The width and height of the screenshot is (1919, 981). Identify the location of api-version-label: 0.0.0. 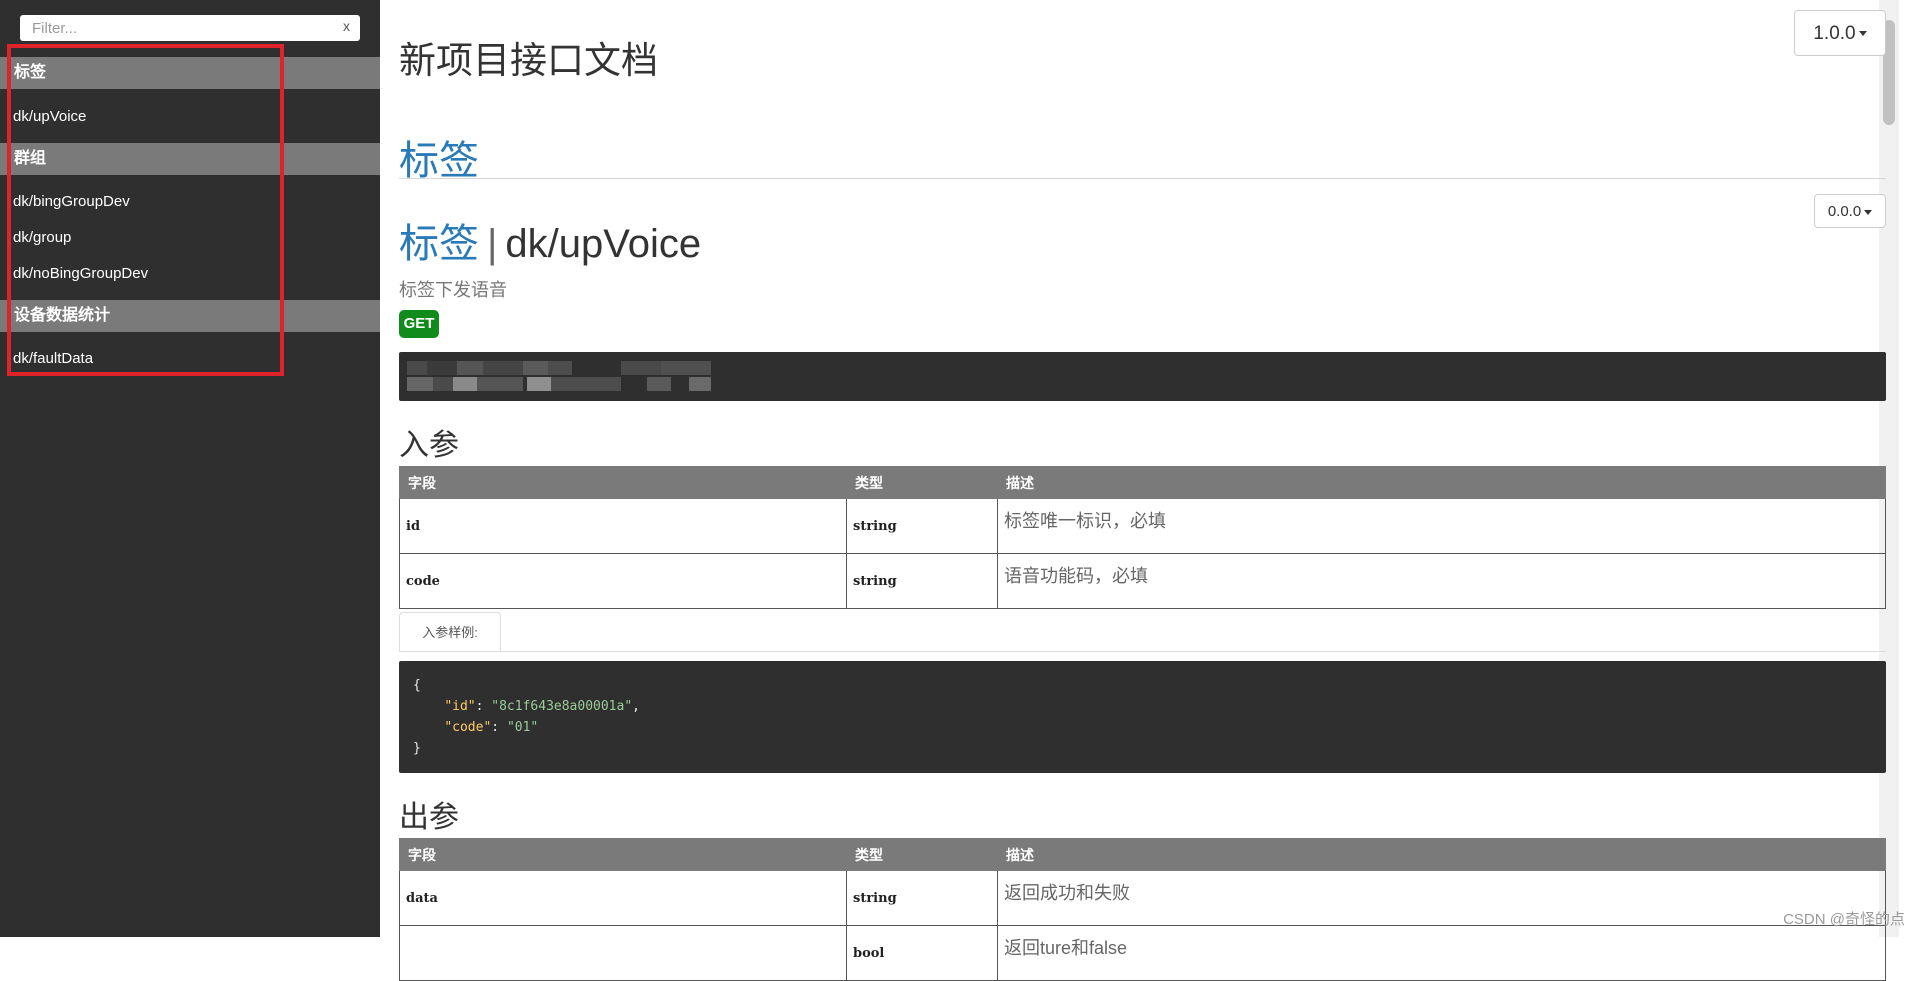
(1844, 211).